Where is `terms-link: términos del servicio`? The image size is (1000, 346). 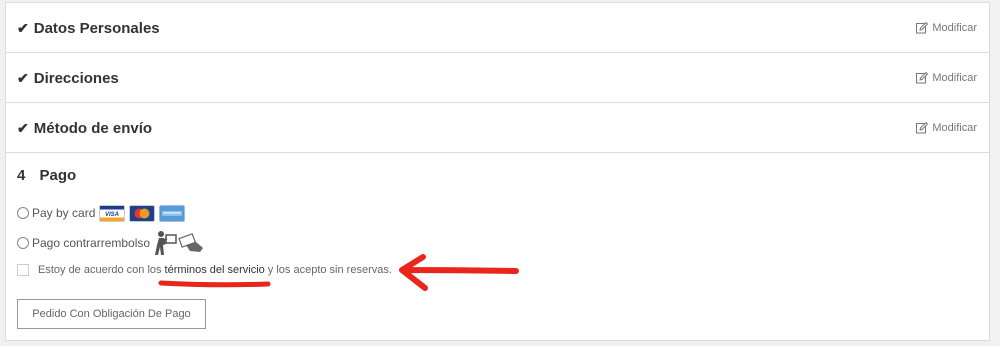 terms-link: términos del servicio is located at coordinates (215, 270).